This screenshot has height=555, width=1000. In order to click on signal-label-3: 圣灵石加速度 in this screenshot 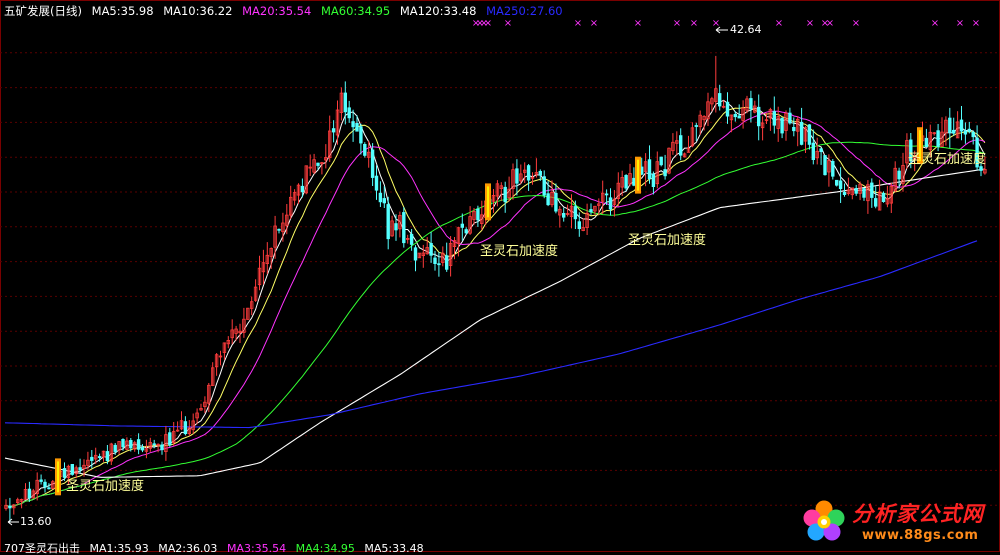, I will do `click(667, 240)`.